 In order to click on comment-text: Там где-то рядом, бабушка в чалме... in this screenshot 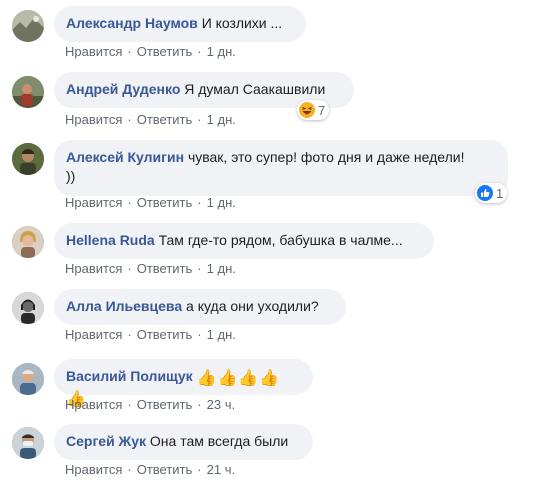, I will do `click(280, 240)`.